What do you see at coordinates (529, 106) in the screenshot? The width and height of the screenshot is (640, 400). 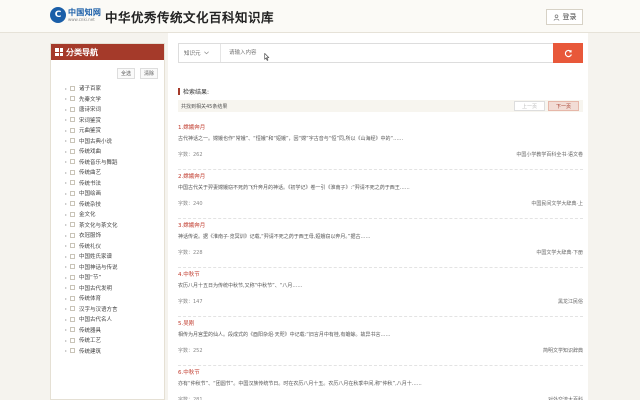 I see `prev-page-button: 上一页` at bounding box center [529, 106].